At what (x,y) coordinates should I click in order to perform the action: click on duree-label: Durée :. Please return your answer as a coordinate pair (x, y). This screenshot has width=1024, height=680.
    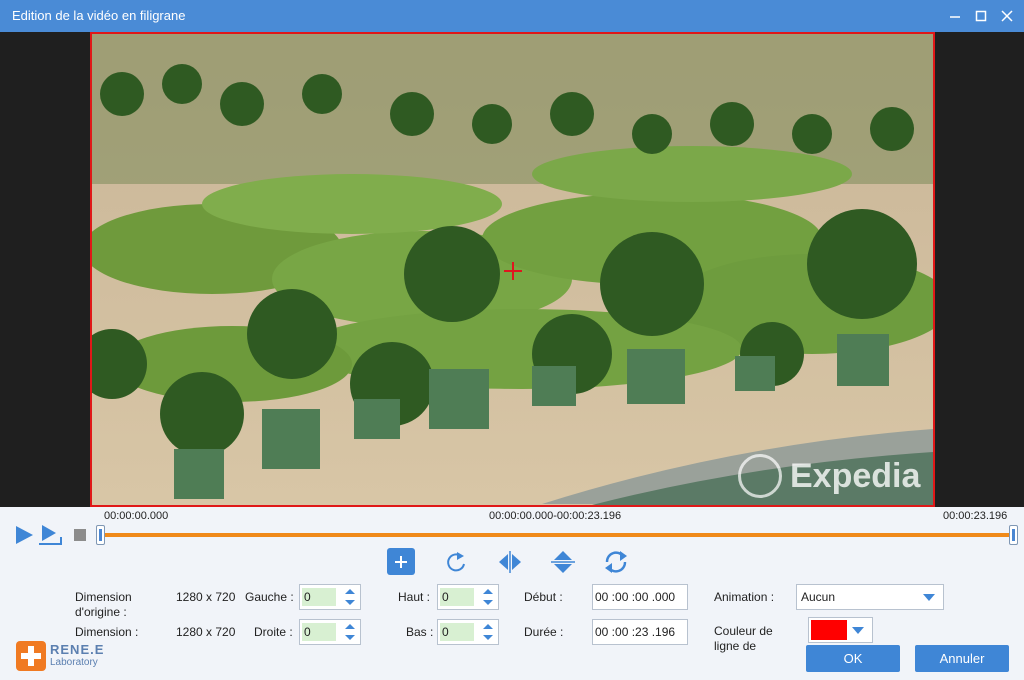
    Looking at the image, I should click on (544, 632).